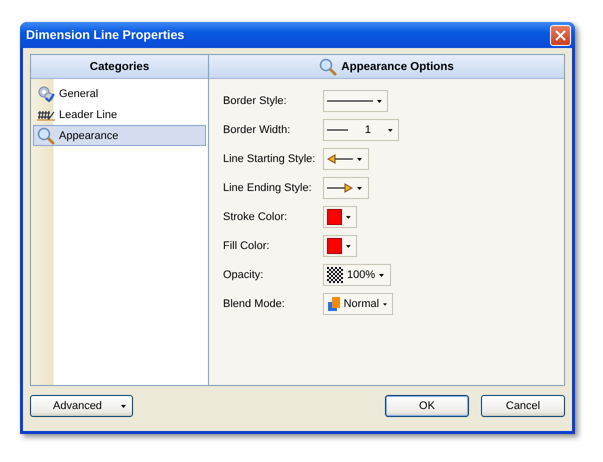 The image size is (603, 462). What do you see at coordinates (46, 93) in the screenshot?
I see `gears-icon` at bounding box center [46, 93].